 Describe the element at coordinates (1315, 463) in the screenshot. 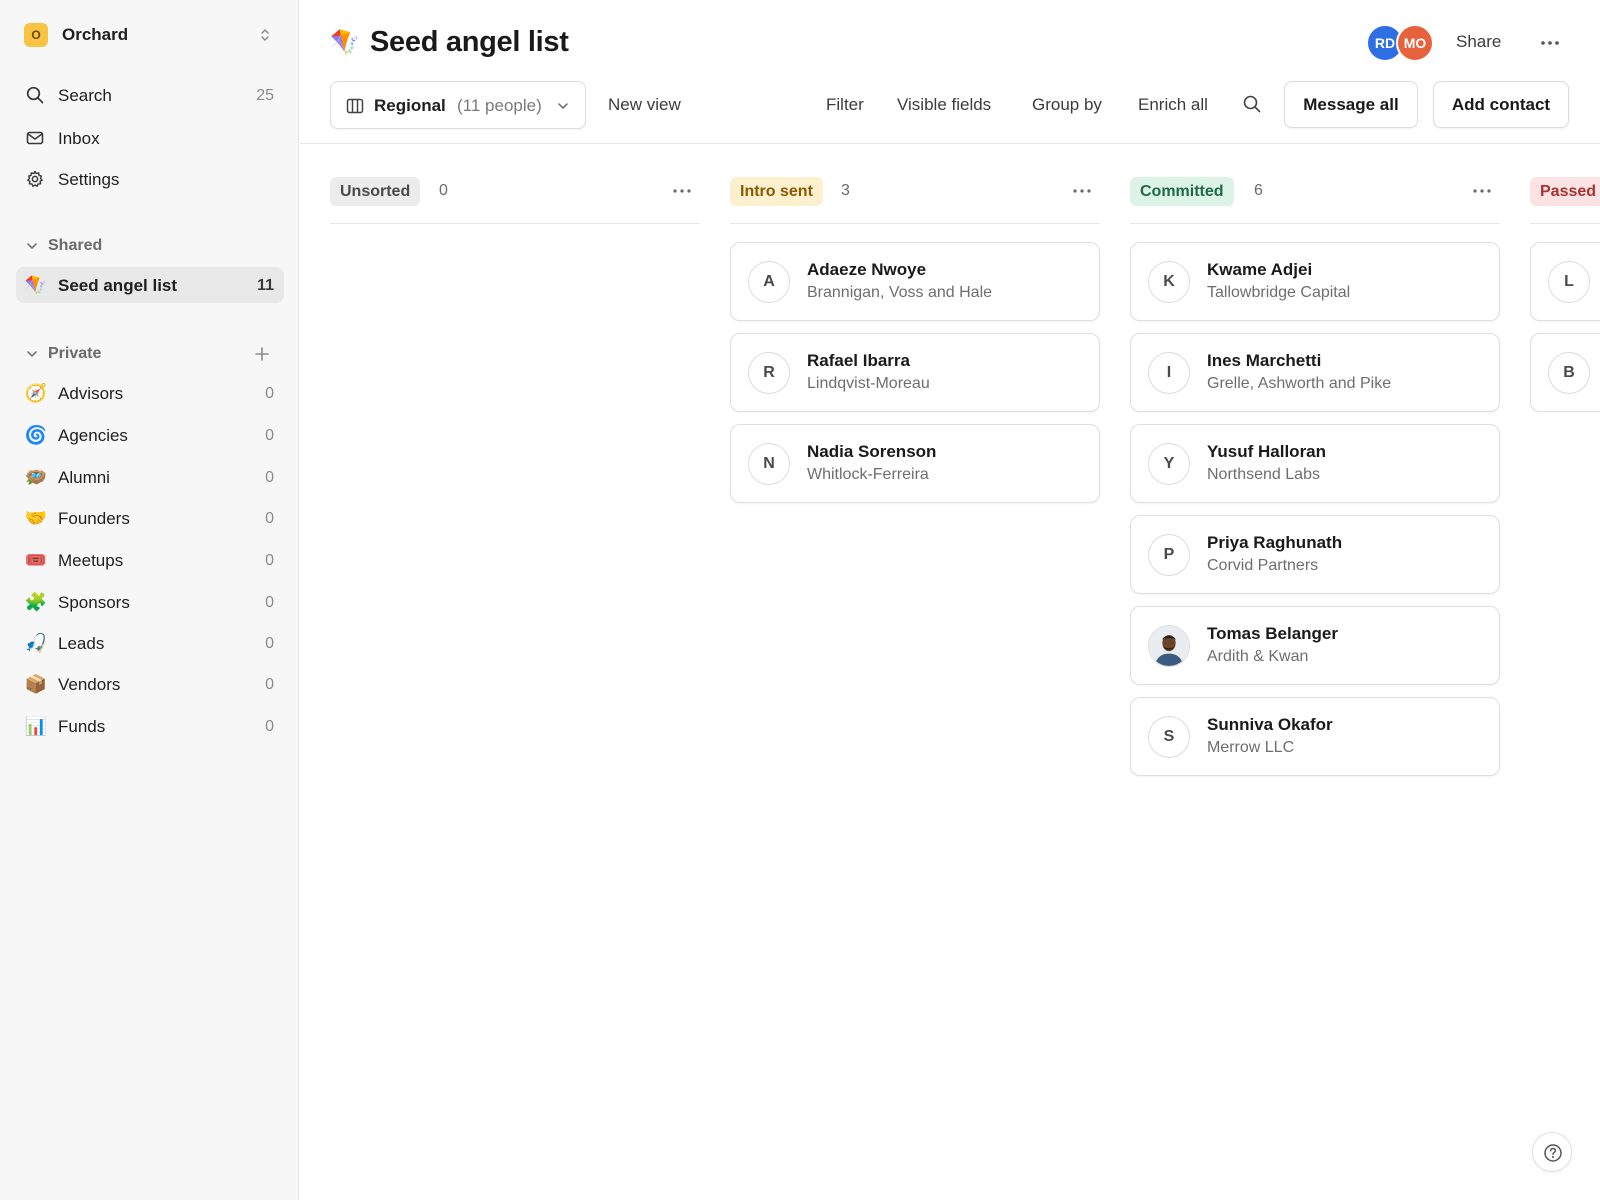

I see `contact-card: Y Yusuf Halloran Northsend Labs` at that location.